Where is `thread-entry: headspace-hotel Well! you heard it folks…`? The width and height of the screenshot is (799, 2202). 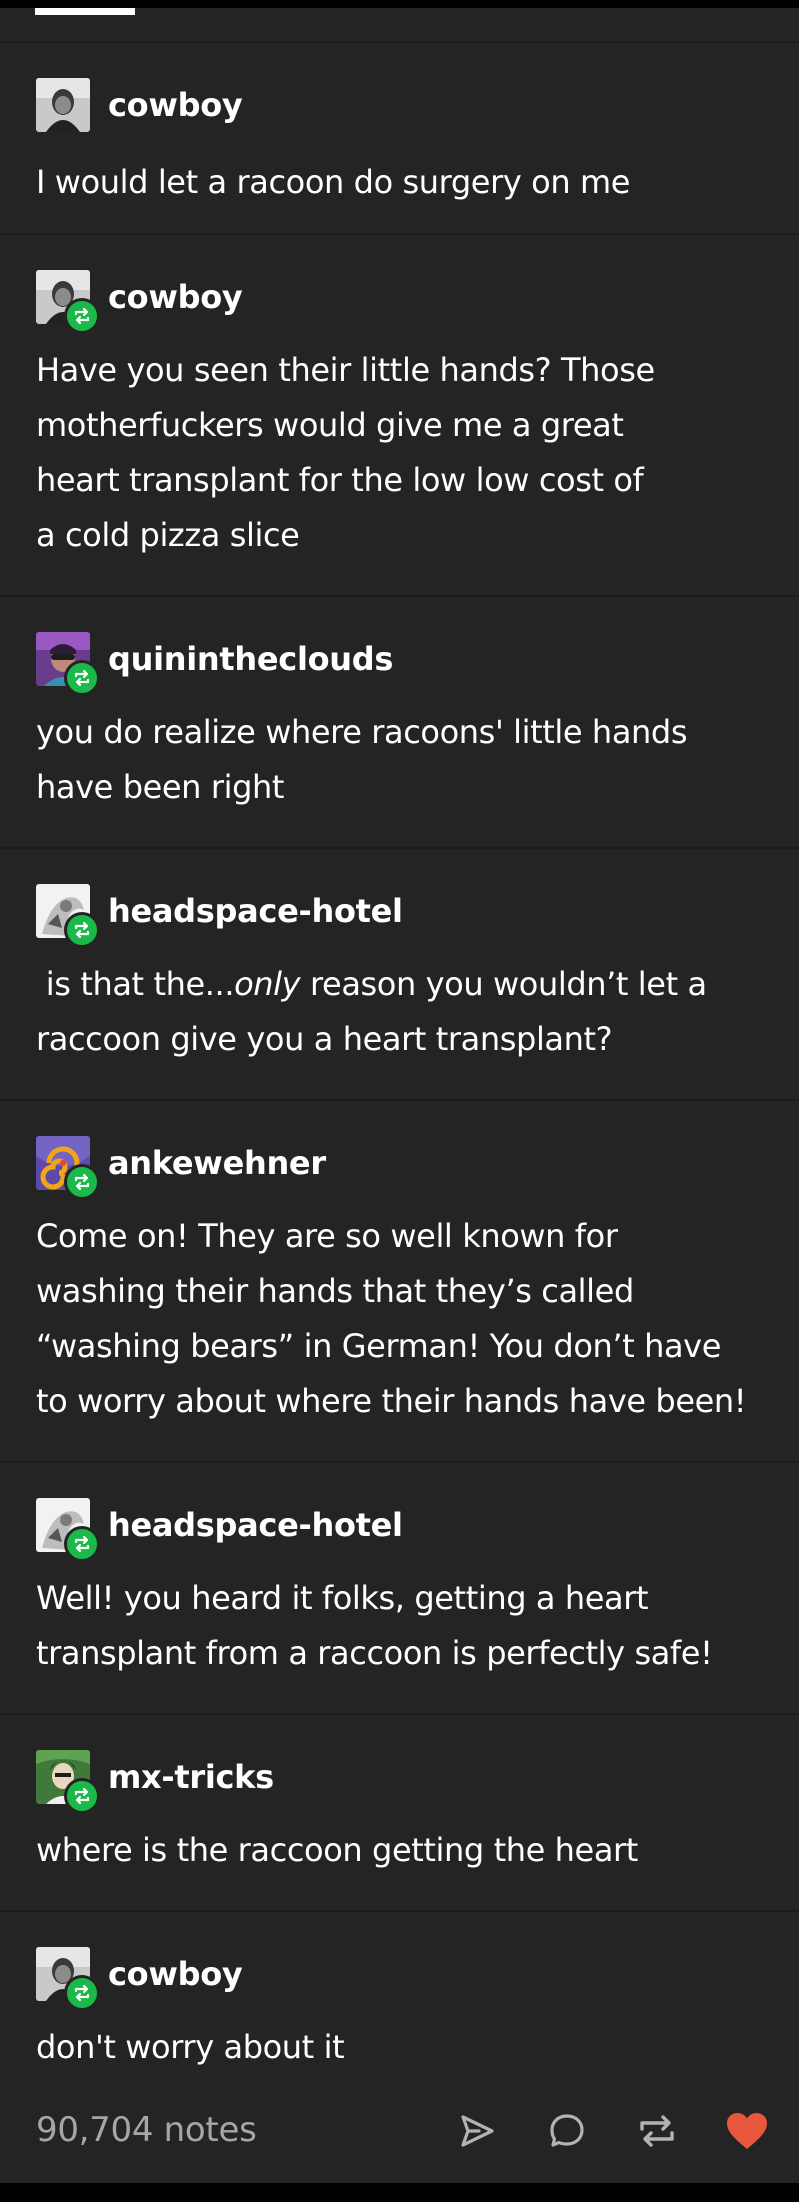 thread-entry: headspace-hotel Well! you heard it folks… is located at coordinates (399, 1589).